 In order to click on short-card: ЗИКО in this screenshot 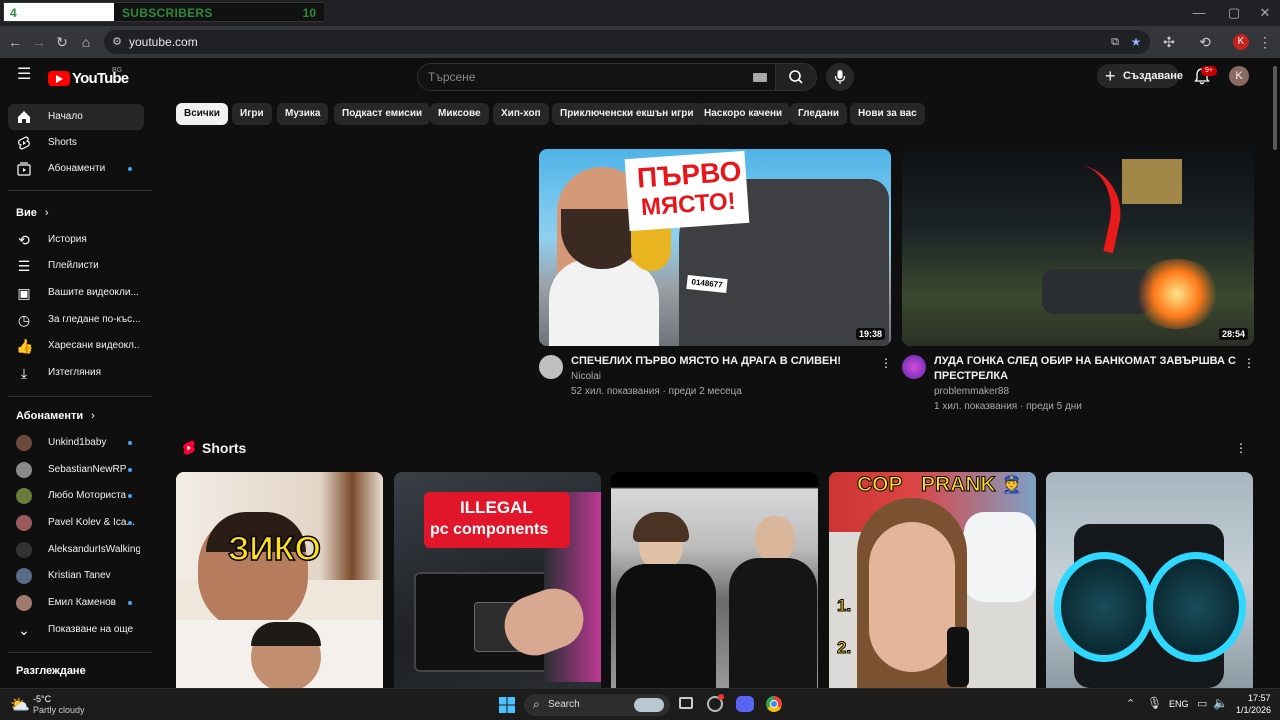, I will do `click(279, 580)`.